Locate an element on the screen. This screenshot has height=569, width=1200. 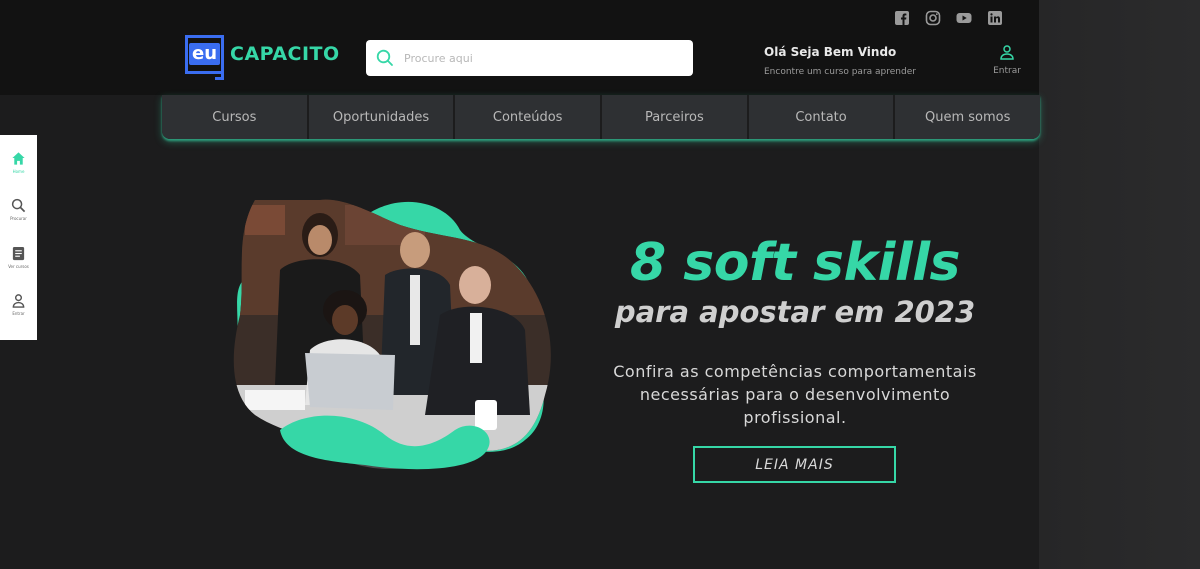
login-label: Entrar is located at coordinates (1007, 71).